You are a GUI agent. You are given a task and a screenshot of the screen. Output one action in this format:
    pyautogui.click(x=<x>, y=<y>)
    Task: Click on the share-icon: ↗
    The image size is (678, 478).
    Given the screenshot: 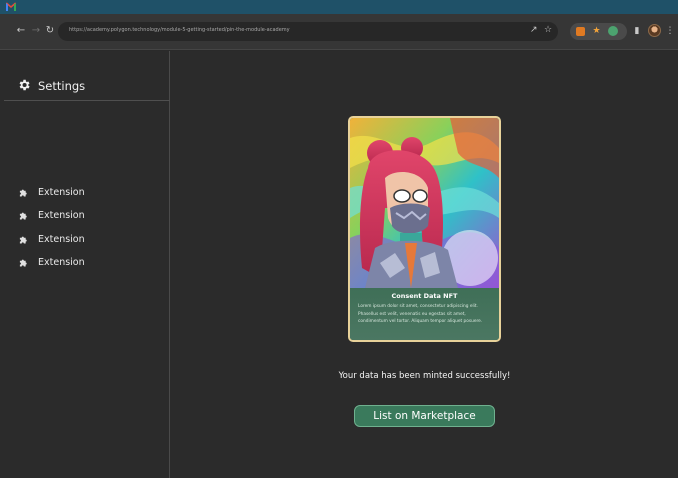 What is the action you would take?
    pyautogui.click(x=534, y=30)
    